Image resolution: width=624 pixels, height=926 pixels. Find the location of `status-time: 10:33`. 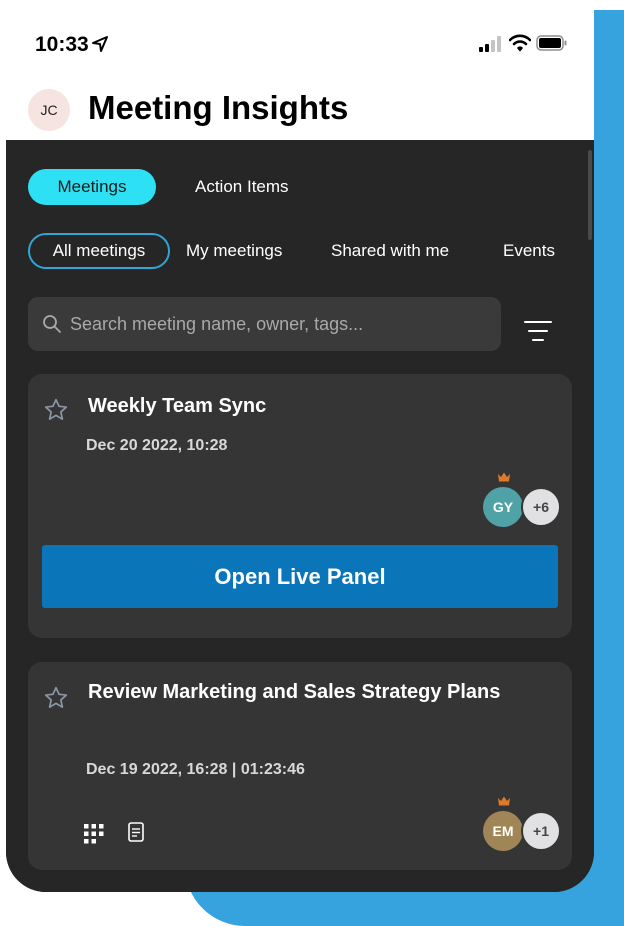

status-time: 10:33 is located at coordinates (62, 44).